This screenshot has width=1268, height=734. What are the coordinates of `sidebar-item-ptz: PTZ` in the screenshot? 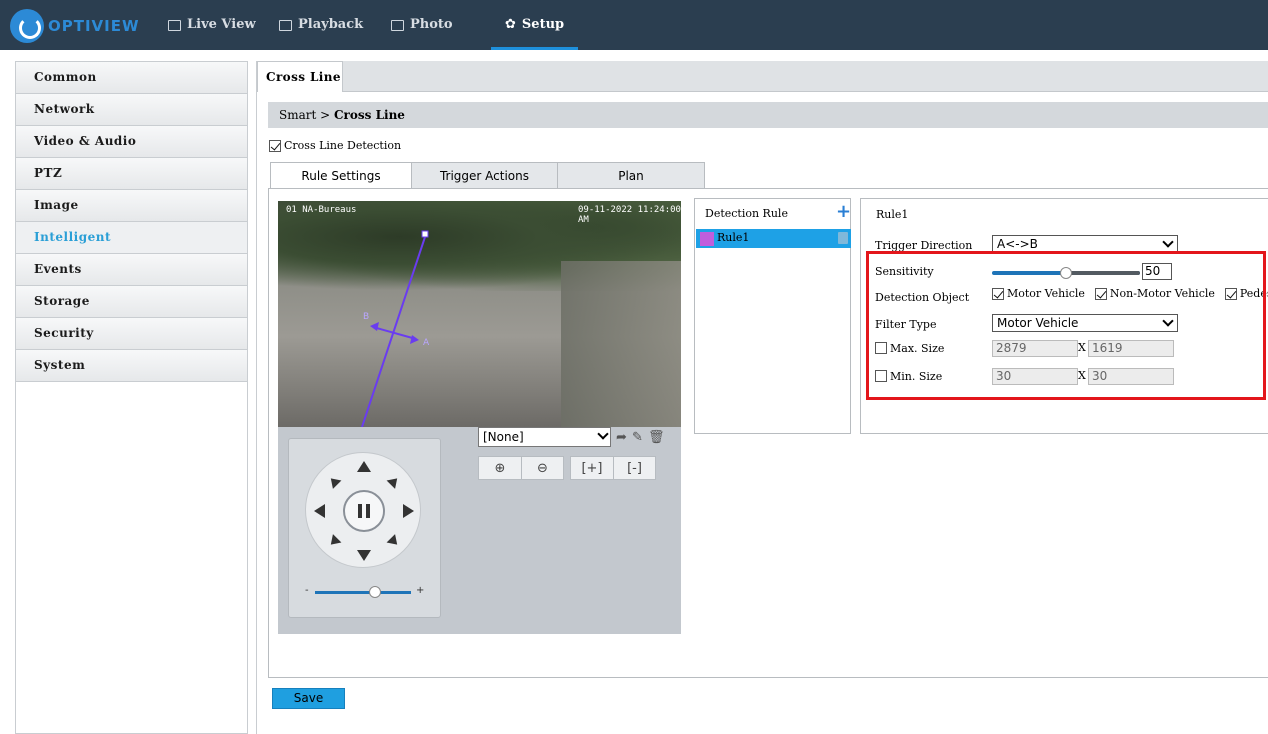 It's located at (131, 174).